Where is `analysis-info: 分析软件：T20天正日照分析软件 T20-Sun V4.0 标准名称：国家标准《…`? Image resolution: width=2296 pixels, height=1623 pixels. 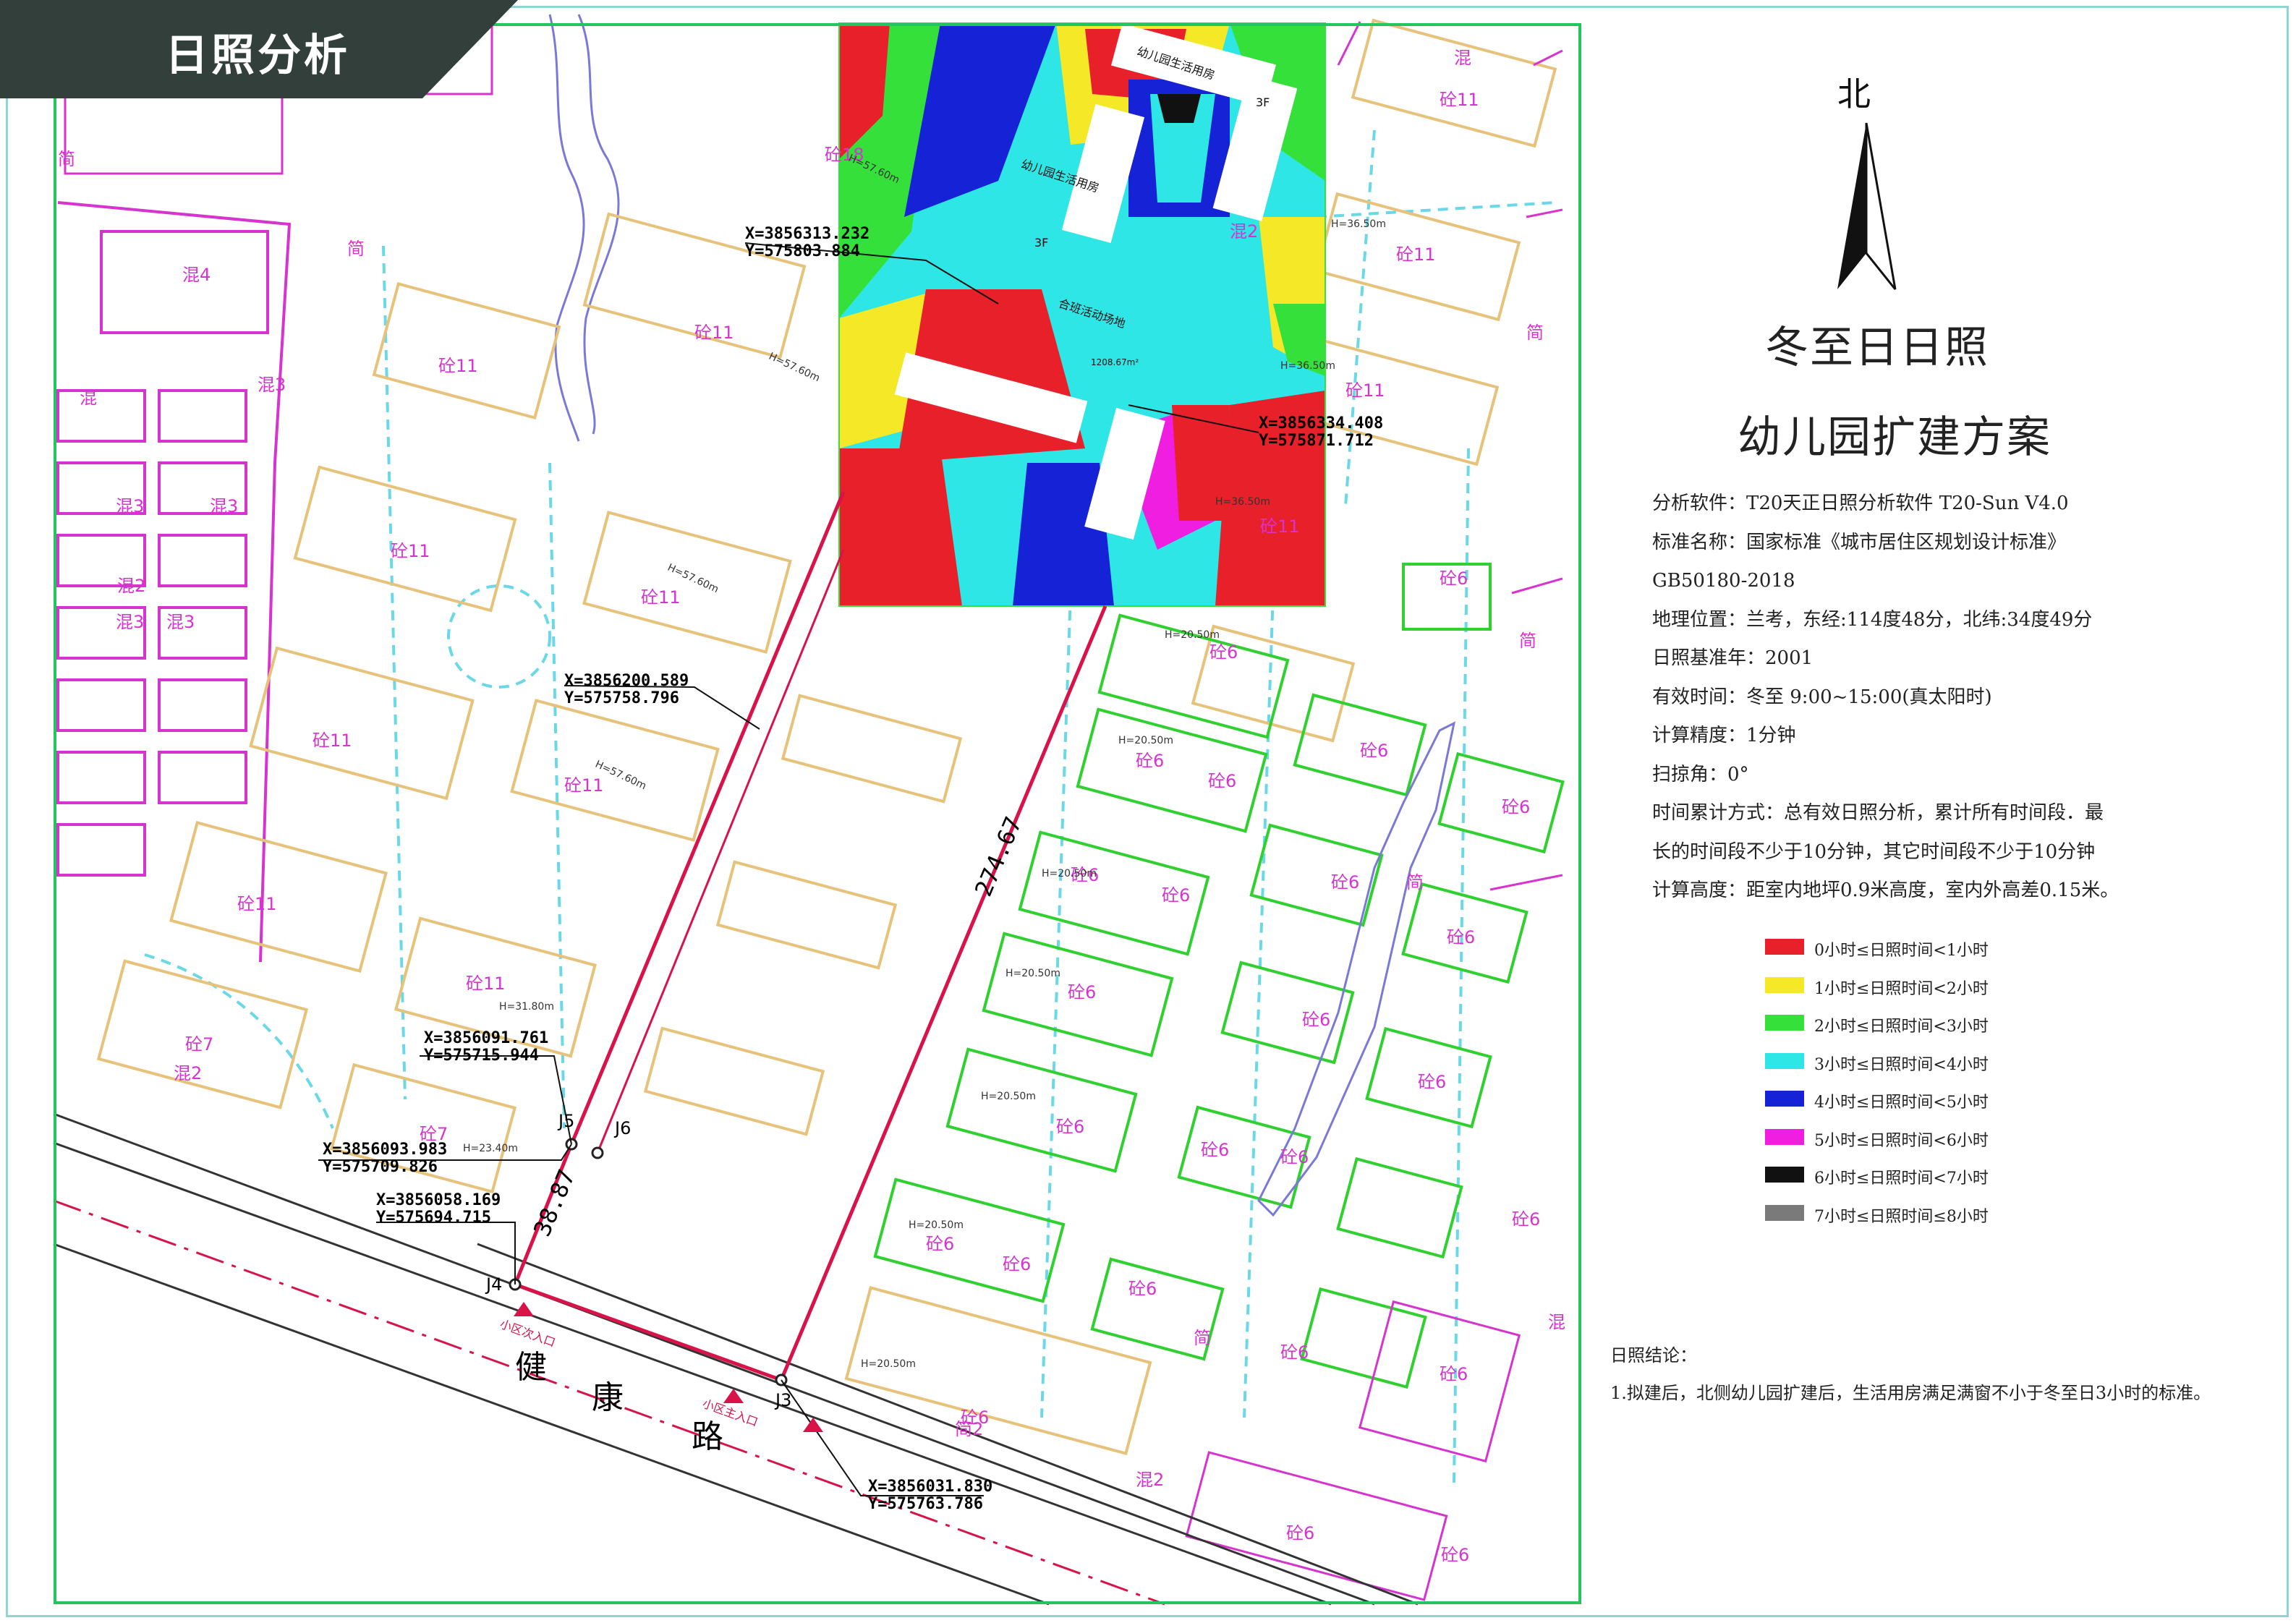
analysis-info: 分析软件：T20天正日照分析软件 T20-Sun V4.0 标准名称：国家标准《… is located at coordinates (1970, 698).